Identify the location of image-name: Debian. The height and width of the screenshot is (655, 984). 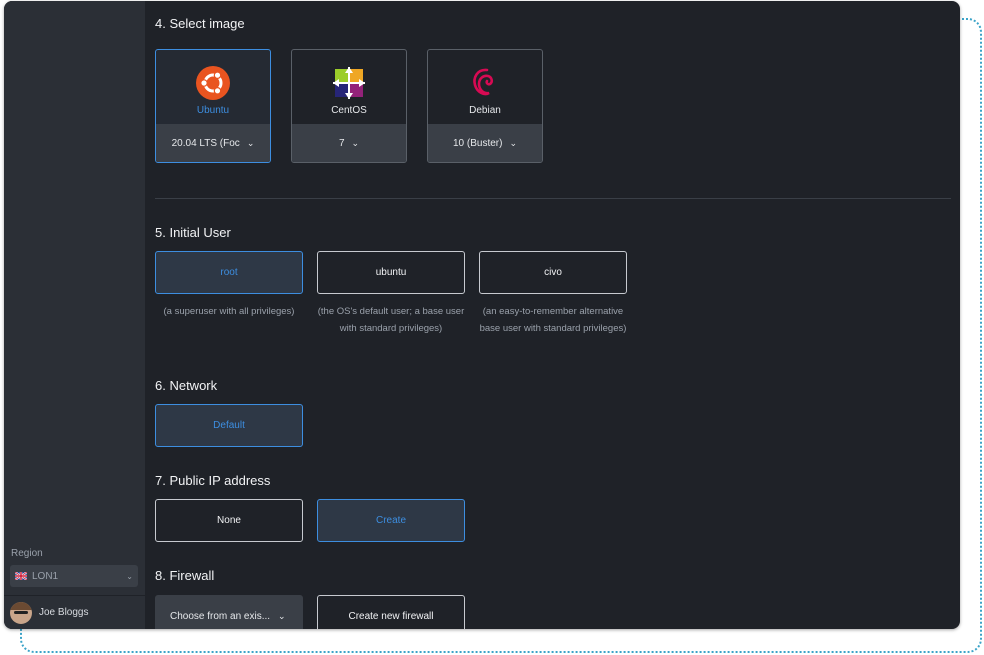
(485, 110).